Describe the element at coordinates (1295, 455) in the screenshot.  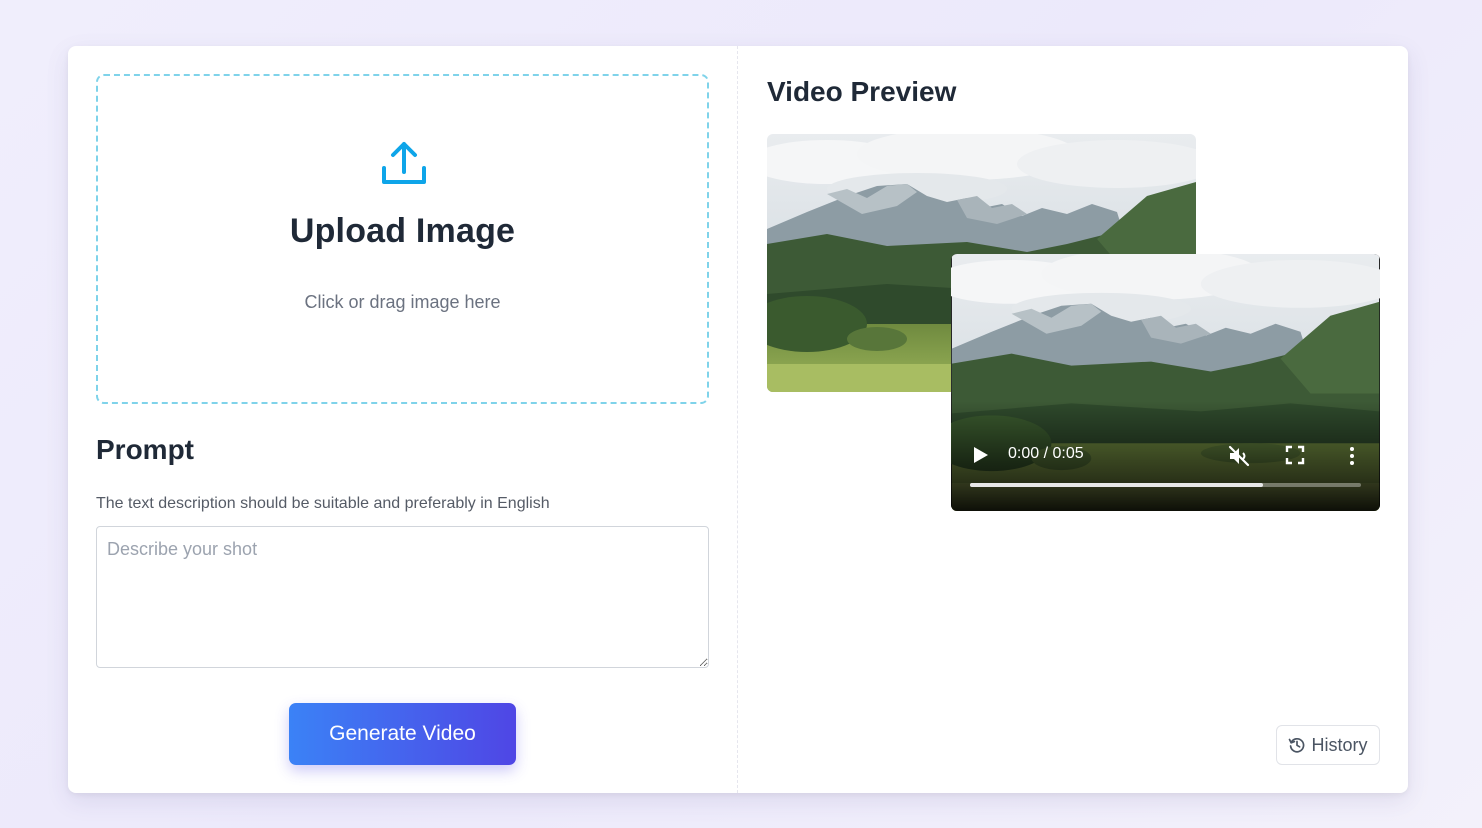
I see `fullscreen-icon` at that location.